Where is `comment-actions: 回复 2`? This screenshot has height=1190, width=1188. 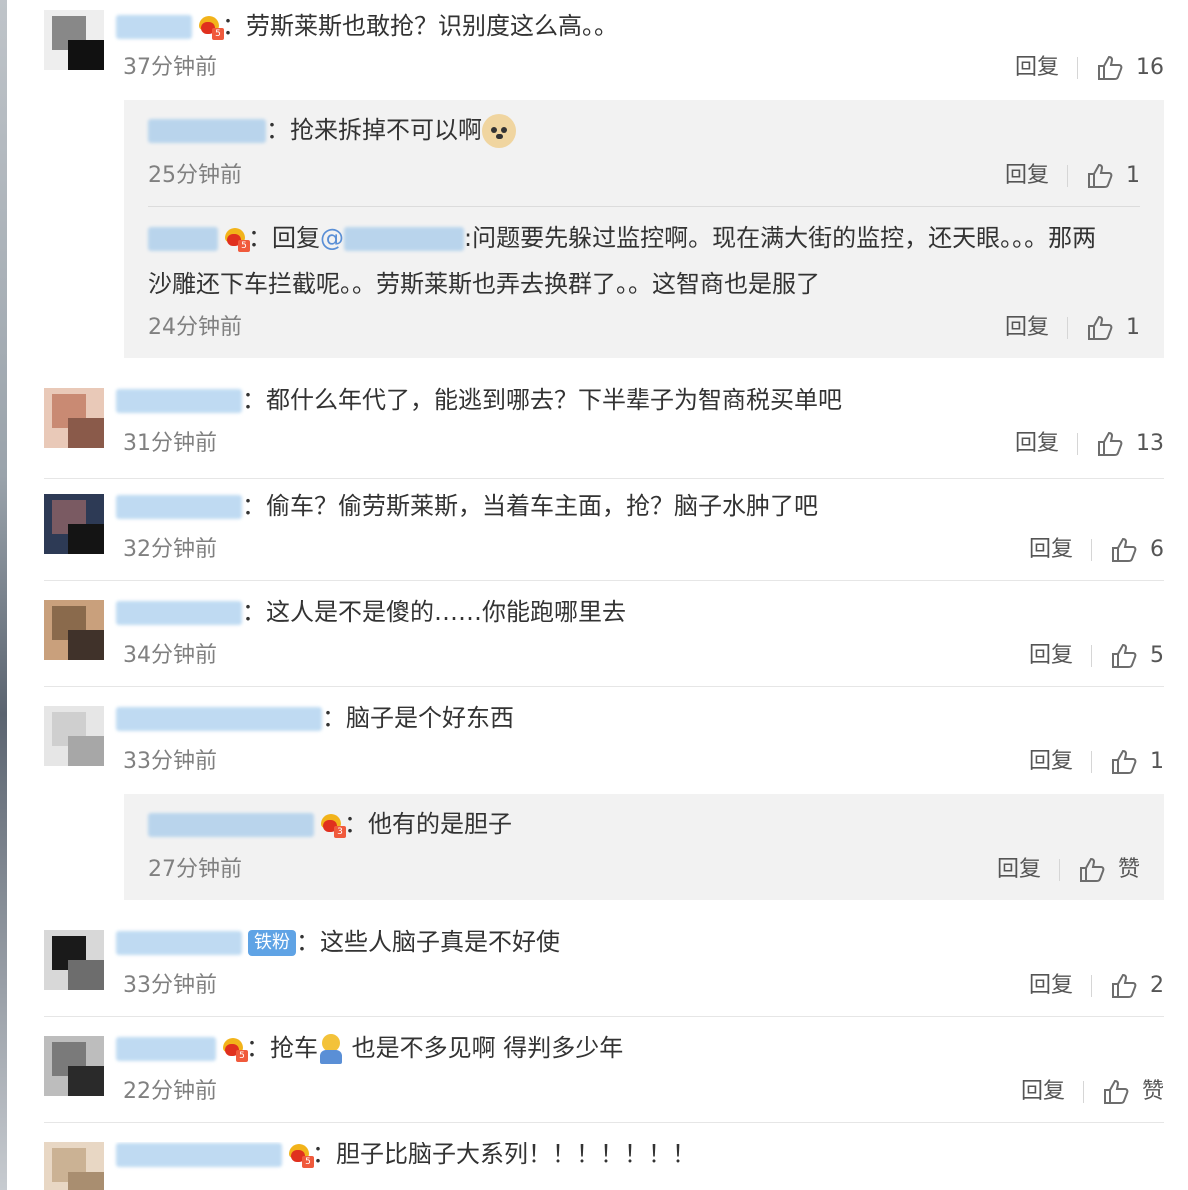
comment-actions: 回复 2 is located at coordinates (1096, 986).